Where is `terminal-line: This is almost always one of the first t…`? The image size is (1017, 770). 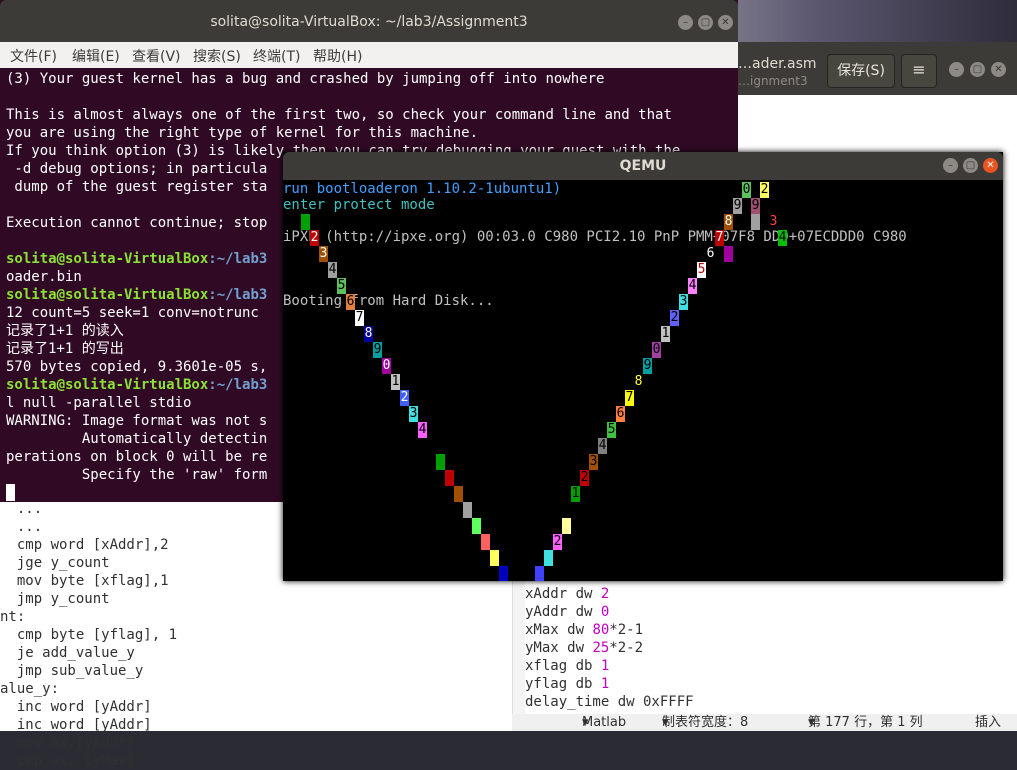 terminal-line: This is almost always one of the first t… is located at coordinates (339, 115).